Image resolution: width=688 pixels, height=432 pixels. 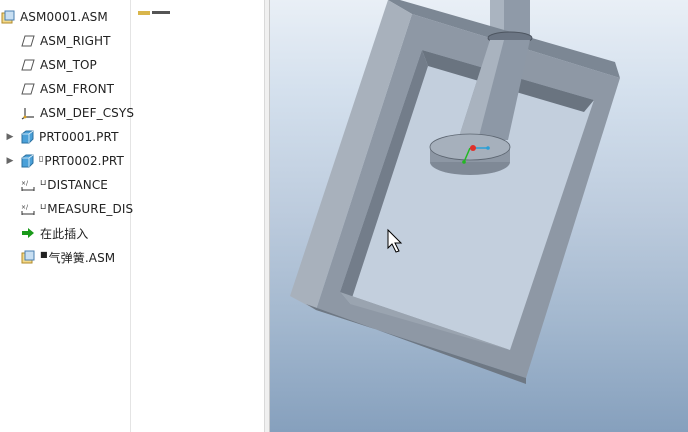 I want to click on tree-item-asm-right: ASM_RIGHT, so click(x=85, y=41).